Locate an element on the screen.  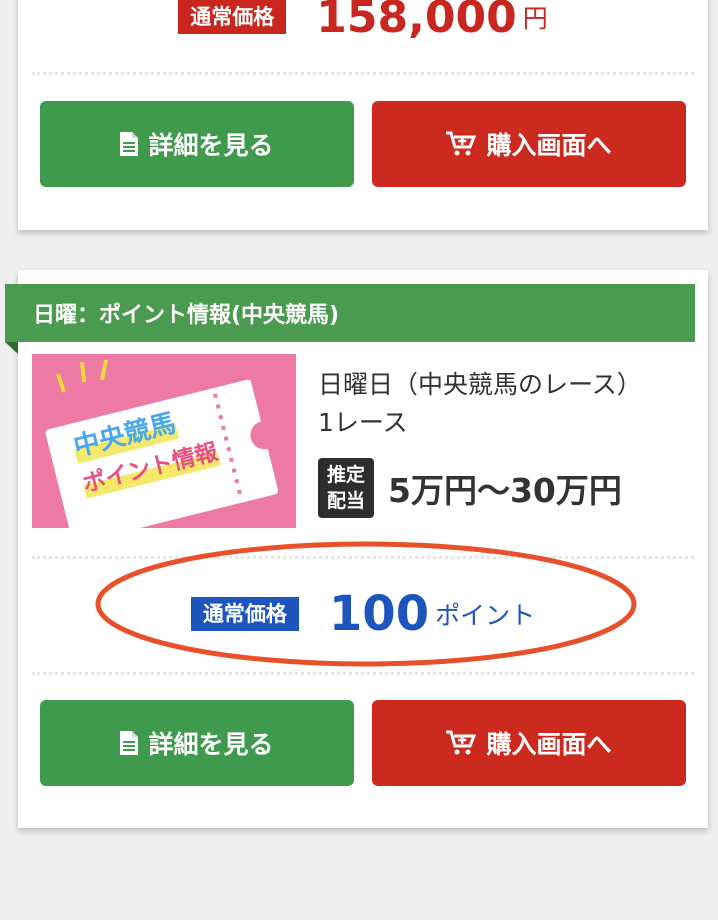
price-row: 通常価格 100 ポイント is located at coordinates (363, 614).